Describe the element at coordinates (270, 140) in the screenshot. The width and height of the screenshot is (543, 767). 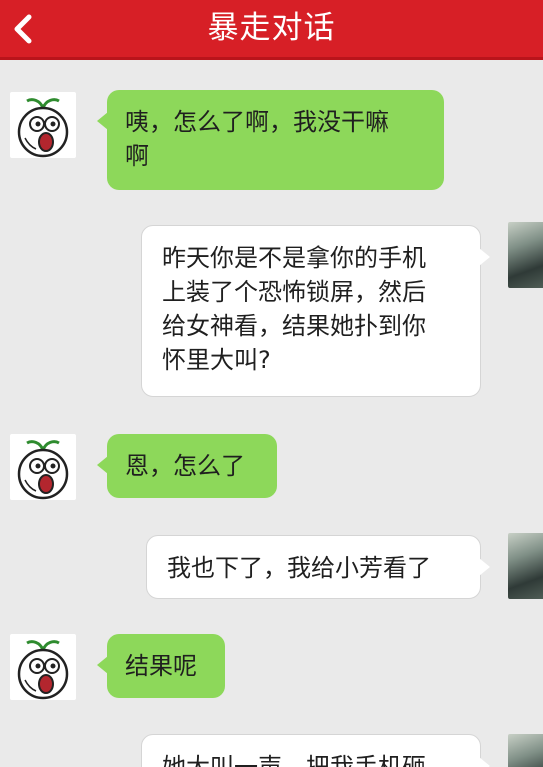
I see `message-bubble: 咦，怎么了啊，我没干嘛 啊` at that location.